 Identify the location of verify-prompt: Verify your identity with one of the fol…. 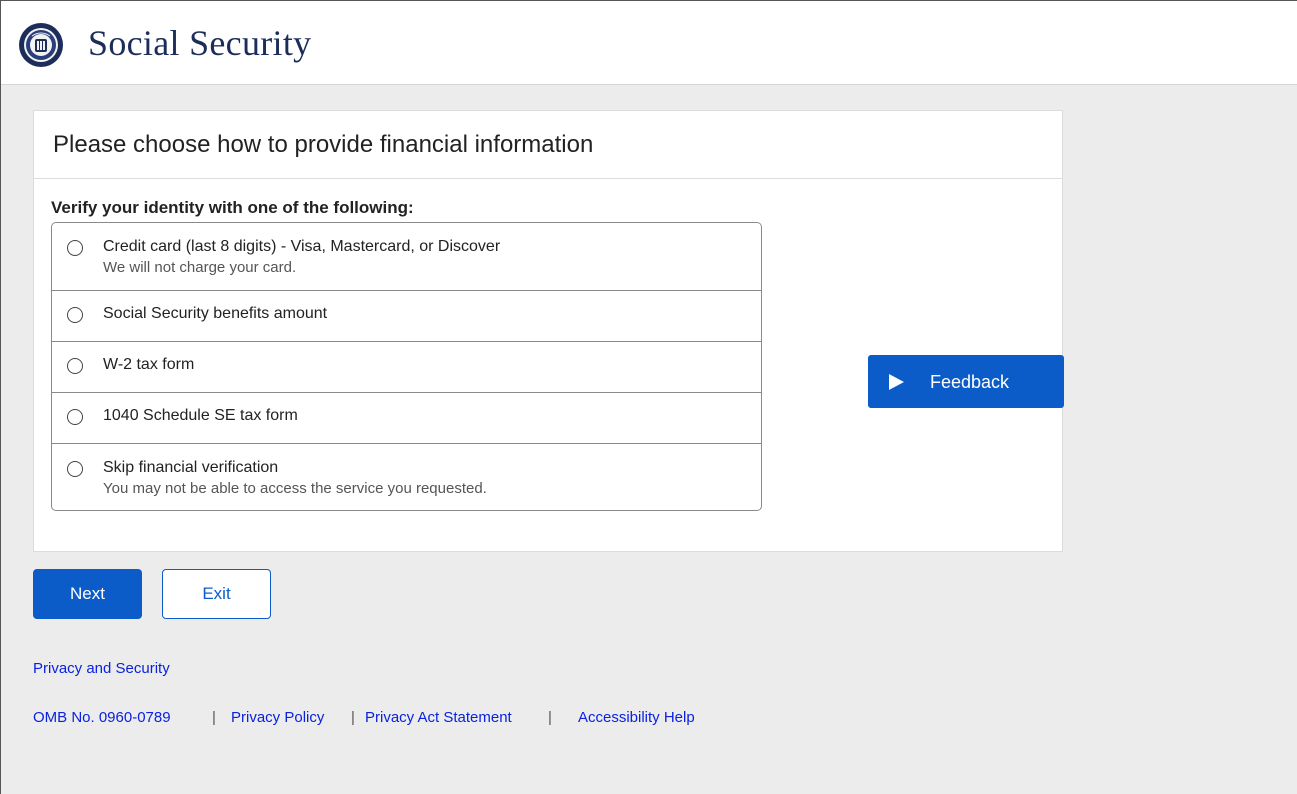
(232, 207).